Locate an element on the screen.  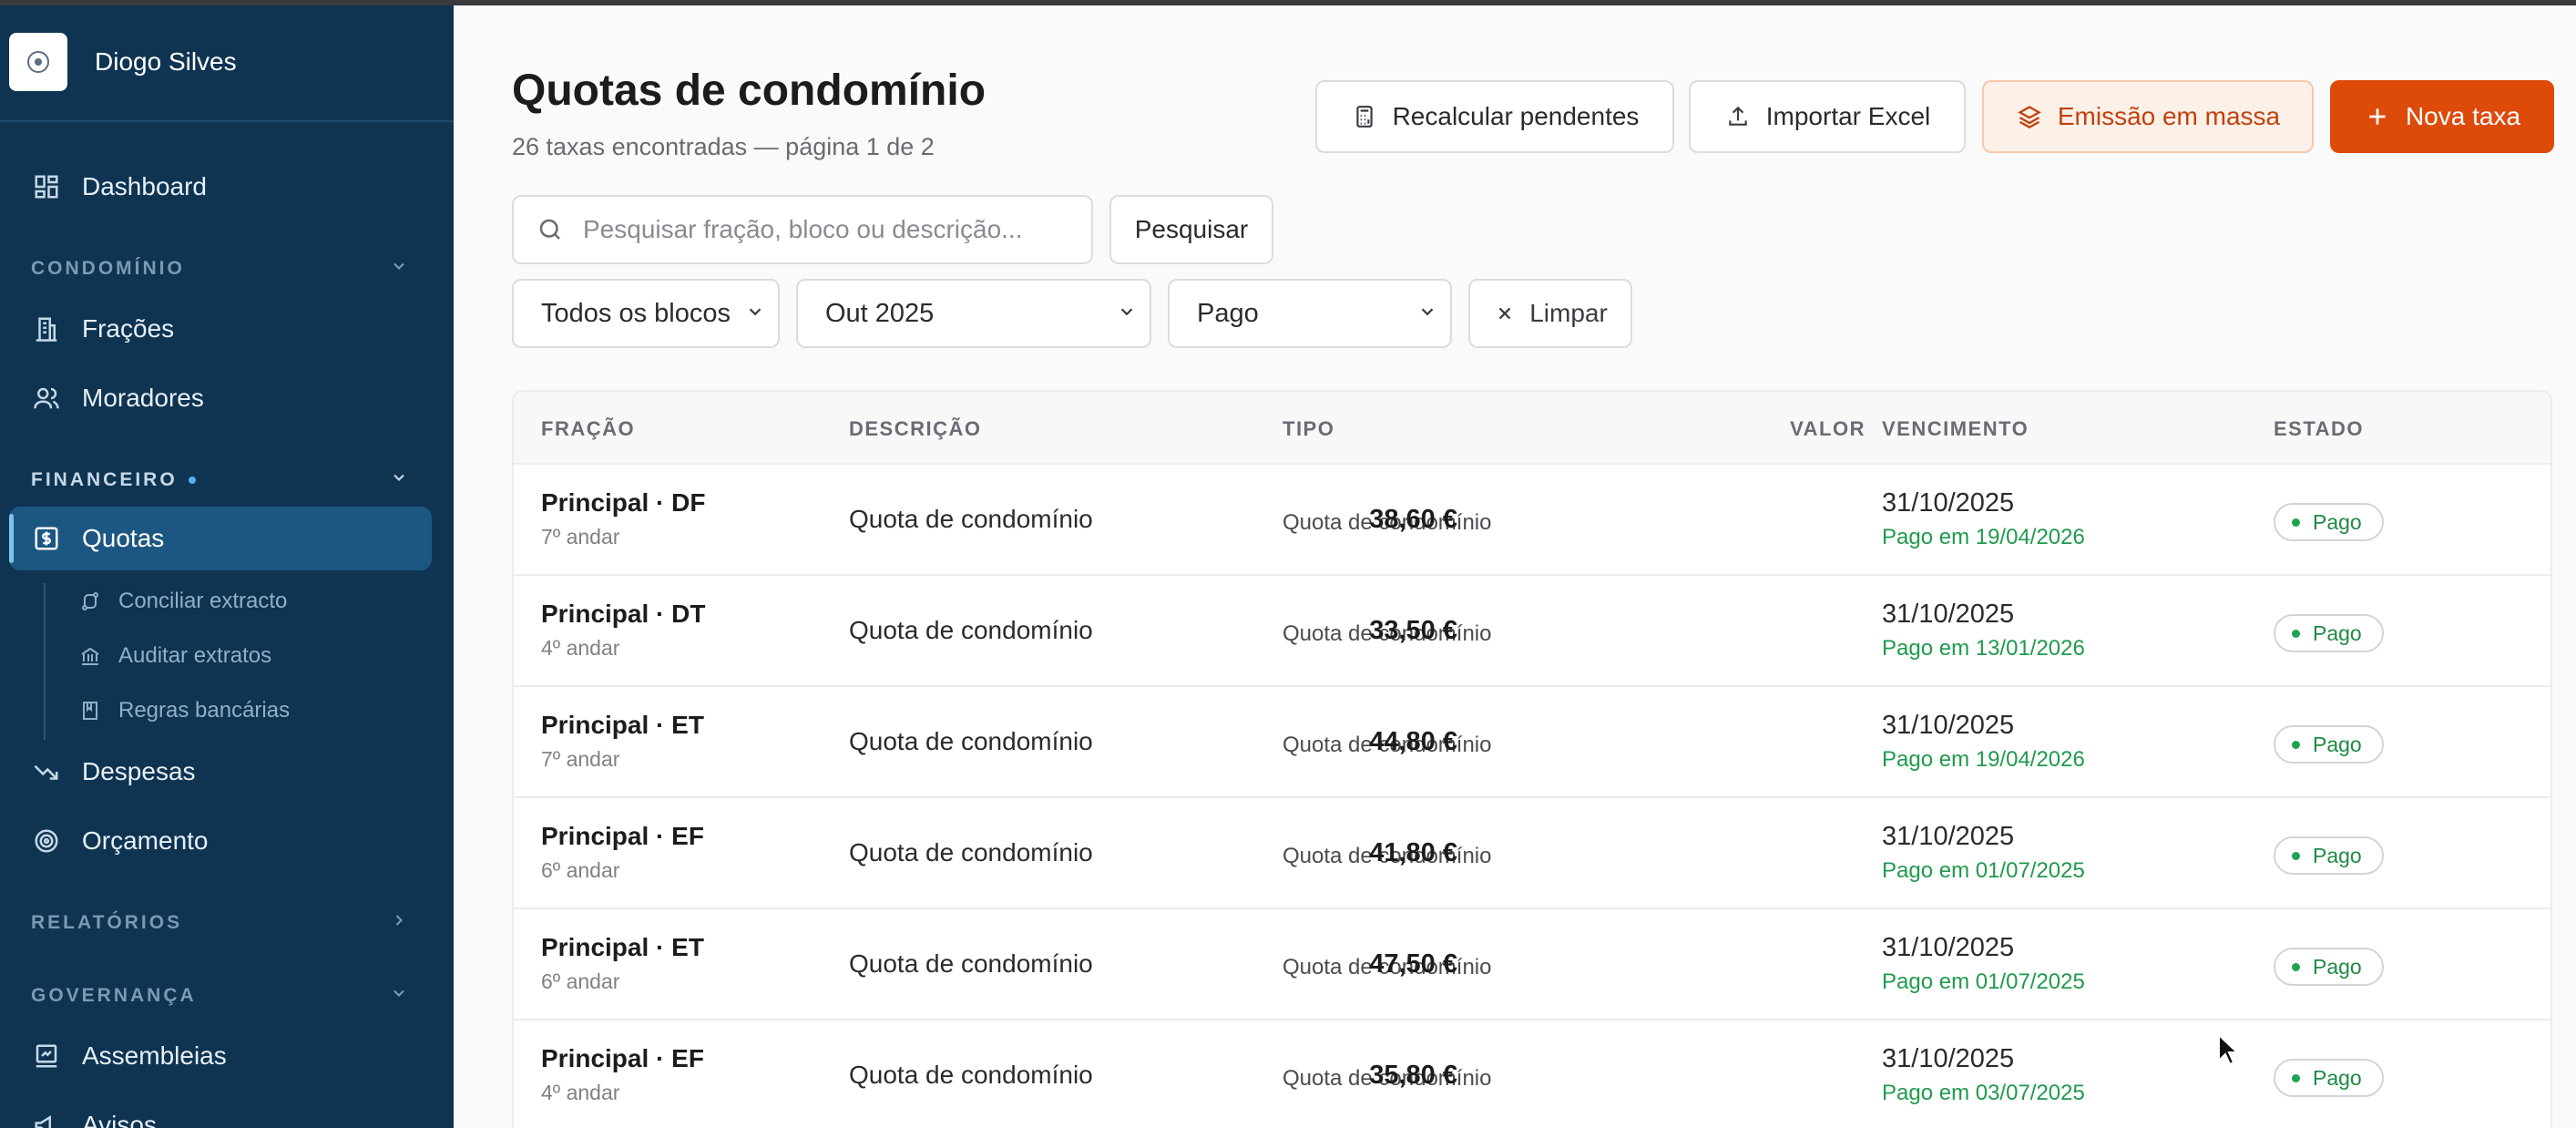
pesquisar-button: Pesquisar is located at coordinates (1191, 229).